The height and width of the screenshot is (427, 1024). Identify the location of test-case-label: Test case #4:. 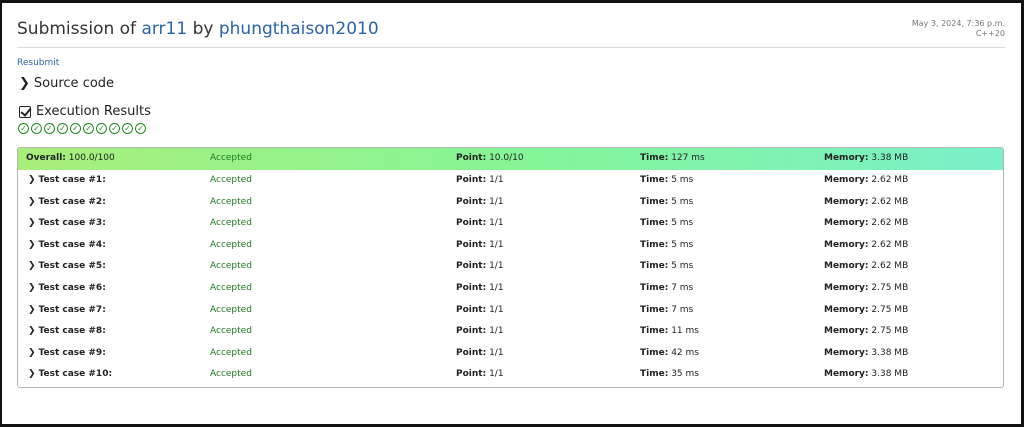
(72, 244).